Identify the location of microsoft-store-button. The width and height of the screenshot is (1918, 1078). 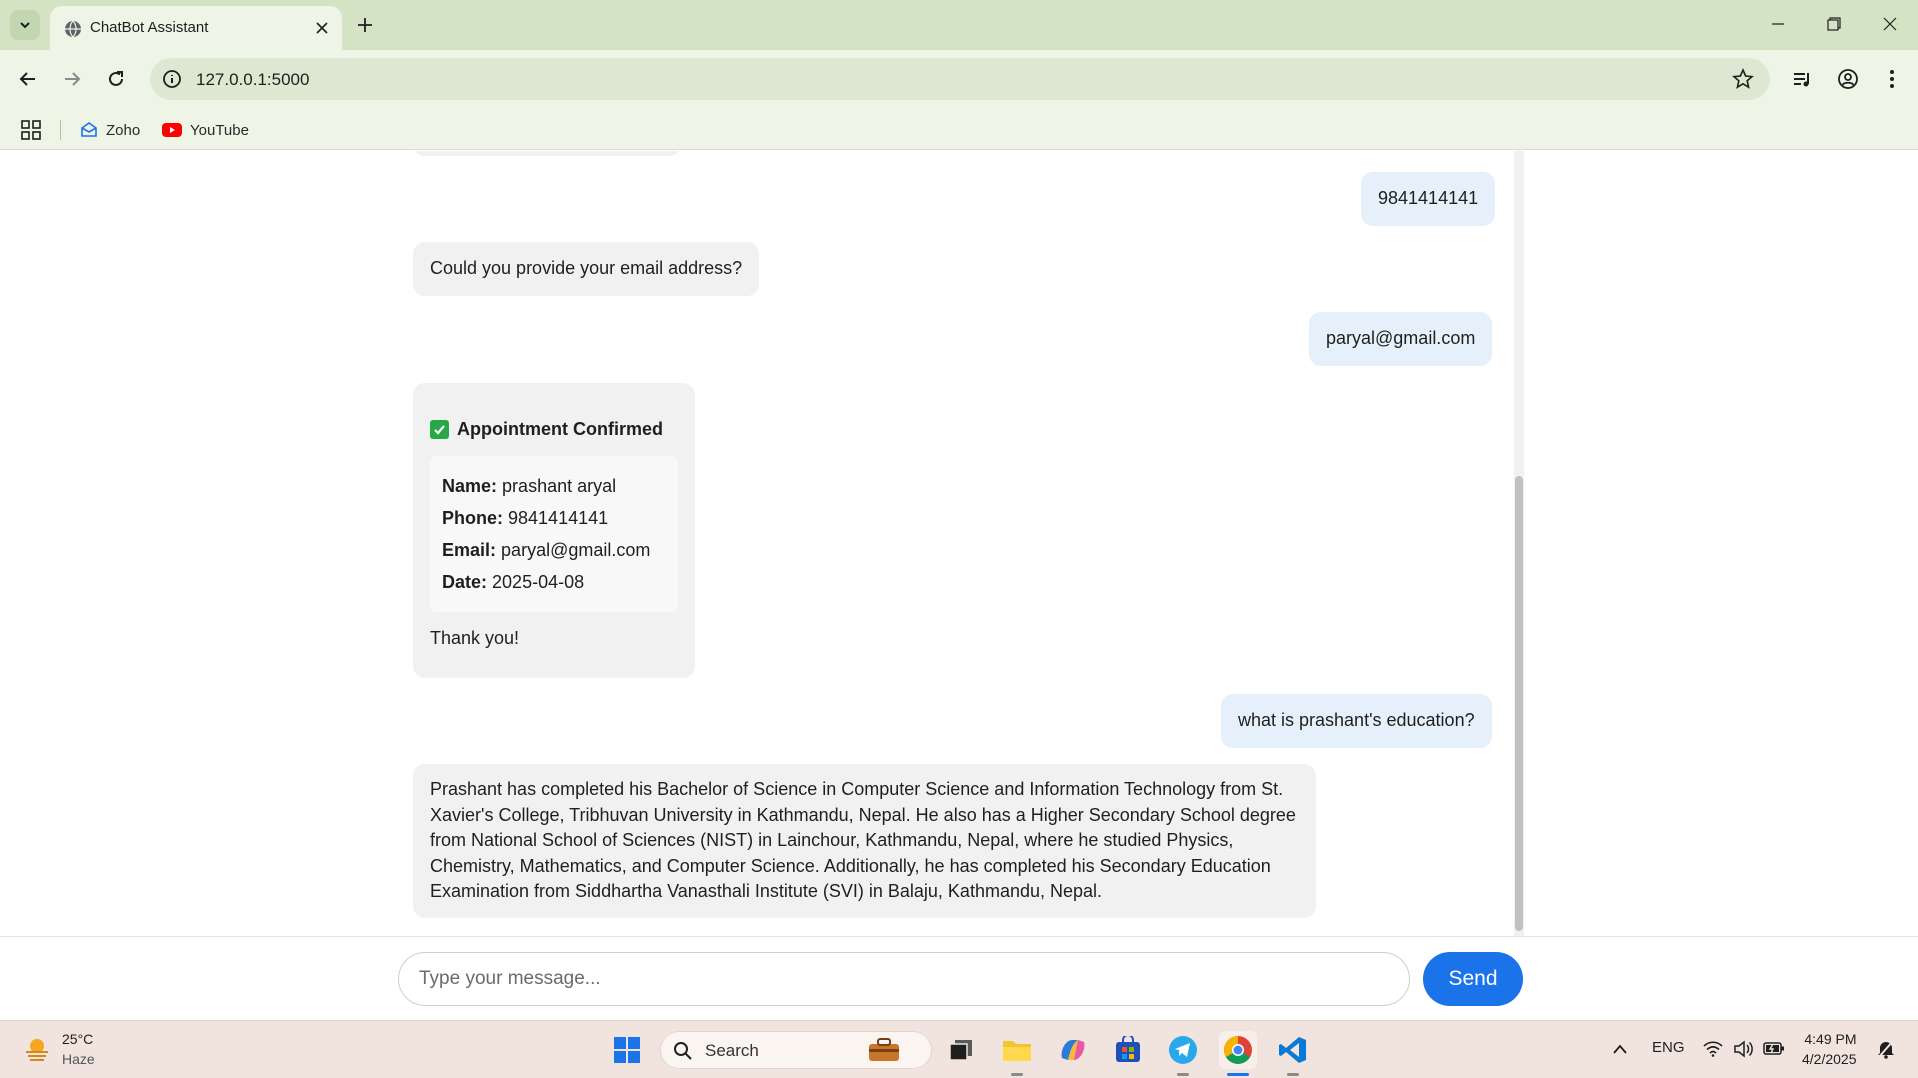
(1128, 1050).